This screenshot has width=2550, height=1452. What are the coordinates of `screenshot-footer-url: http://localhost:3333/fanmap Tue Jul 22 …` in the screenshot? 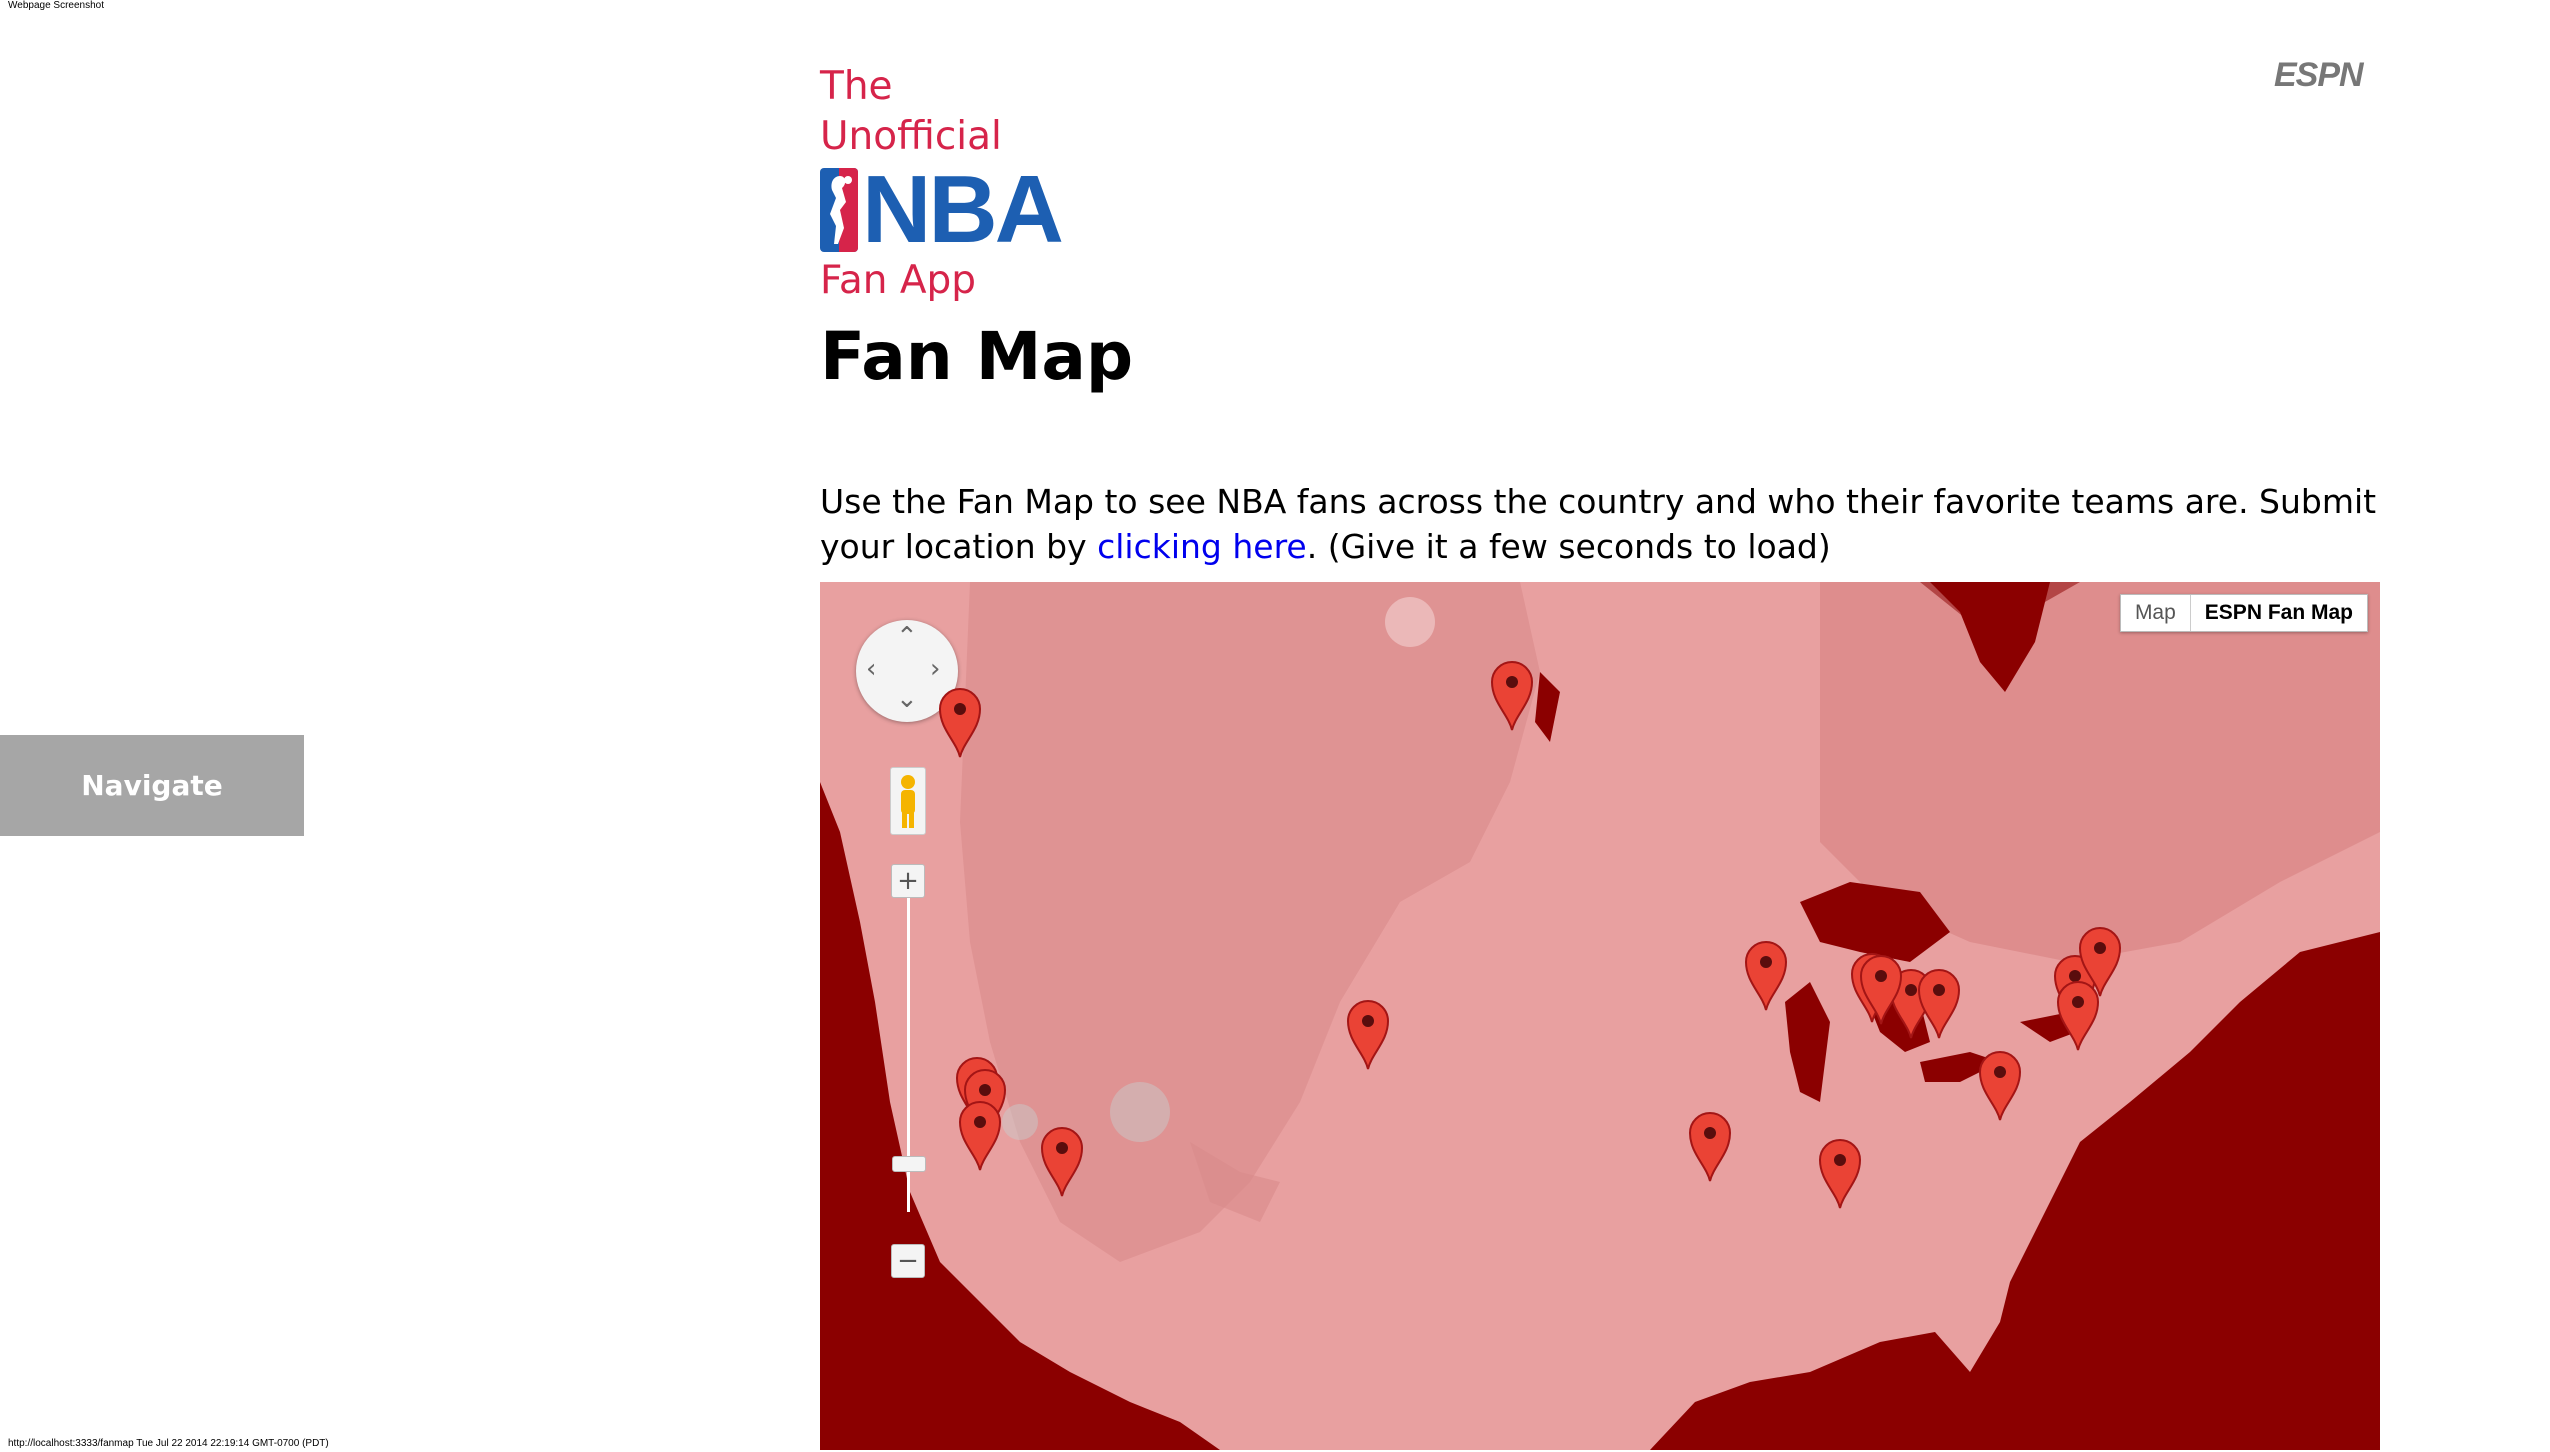 It's located at (168, 1443).